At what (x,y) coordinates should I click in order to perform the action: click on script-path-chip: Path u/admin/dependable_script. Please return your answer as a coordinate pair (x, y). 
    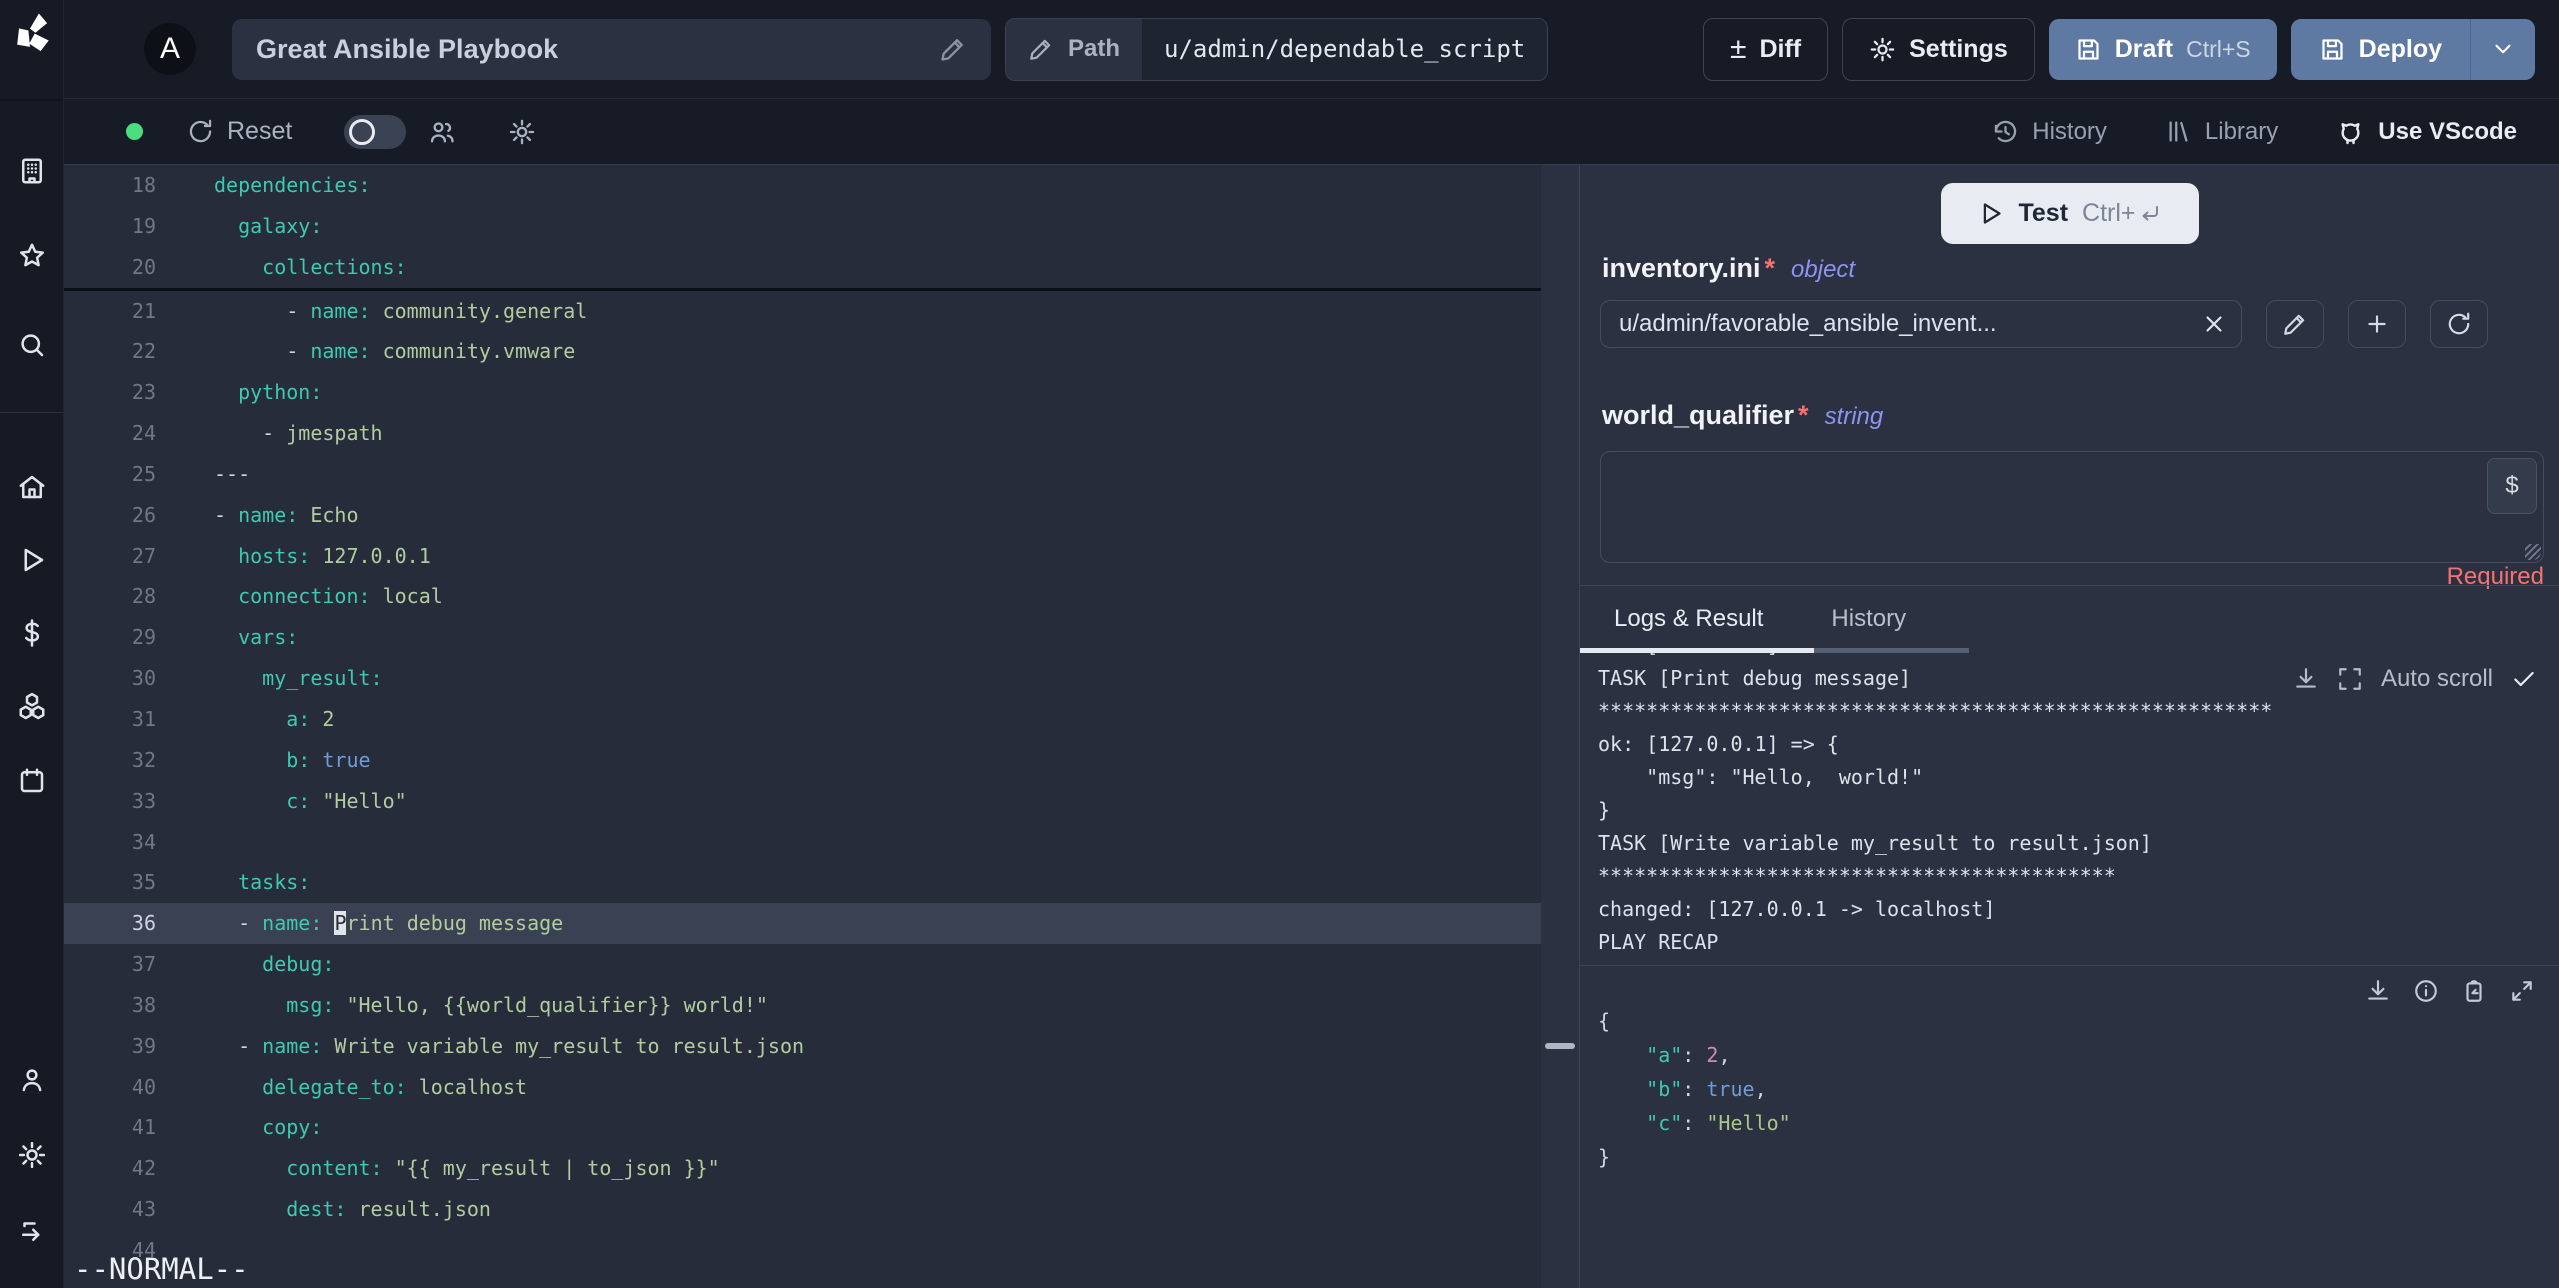
    Looking at the image, I should click on (1277, 49).